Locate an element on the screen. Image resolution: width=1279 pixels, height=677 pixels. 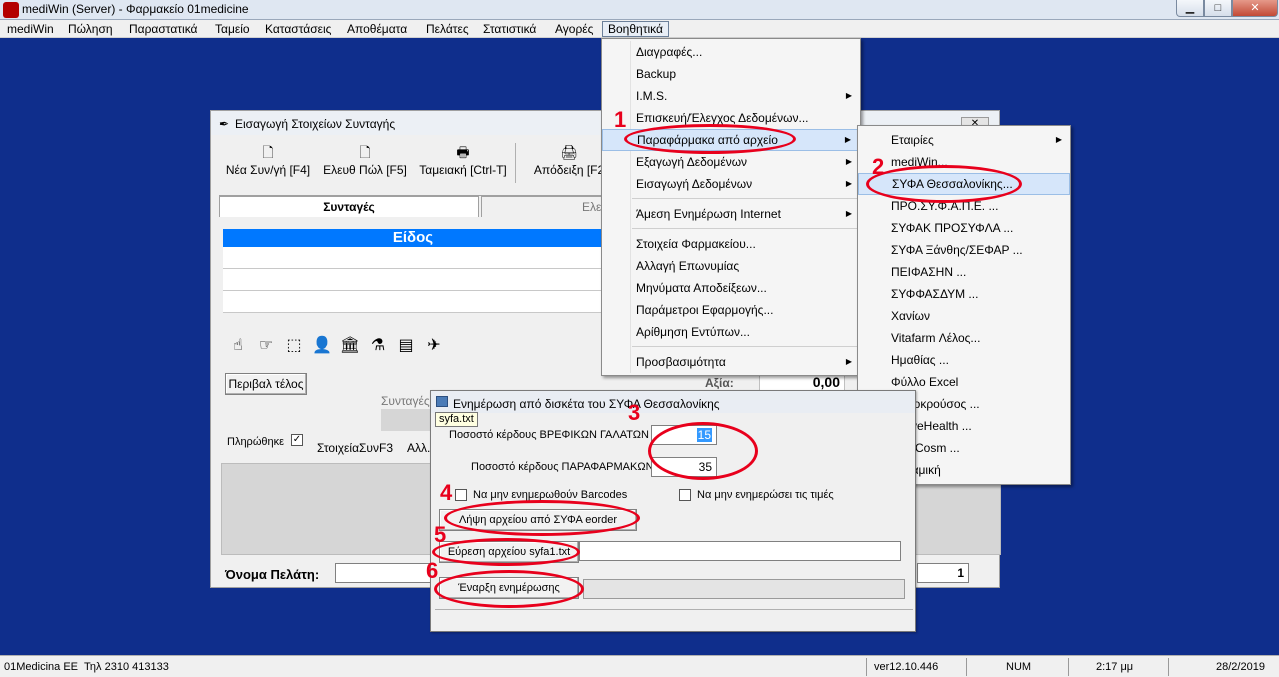
card-icon: ▤ is located at coordinates (406, 346).